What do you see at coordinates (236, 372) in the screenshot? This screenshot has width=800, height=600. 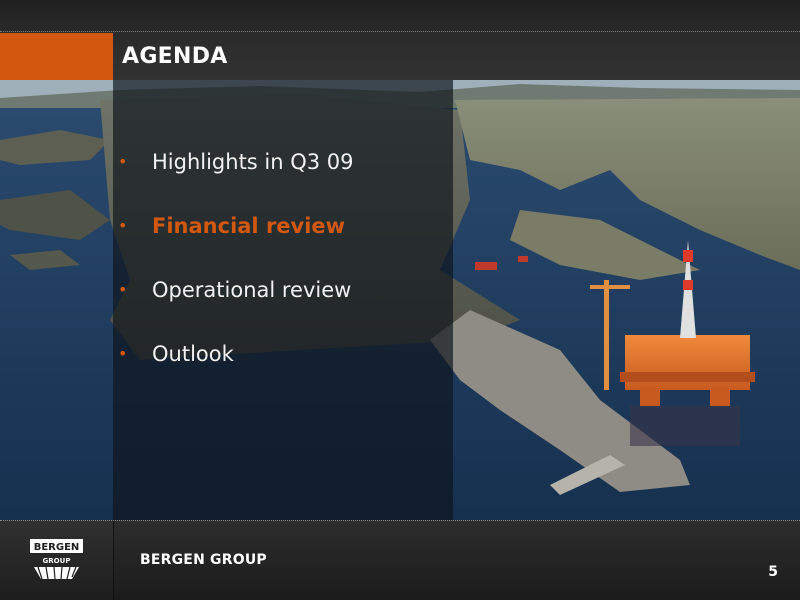 I see `agenda-item-outlook: • Outlook` at bounding box center [236, 372].